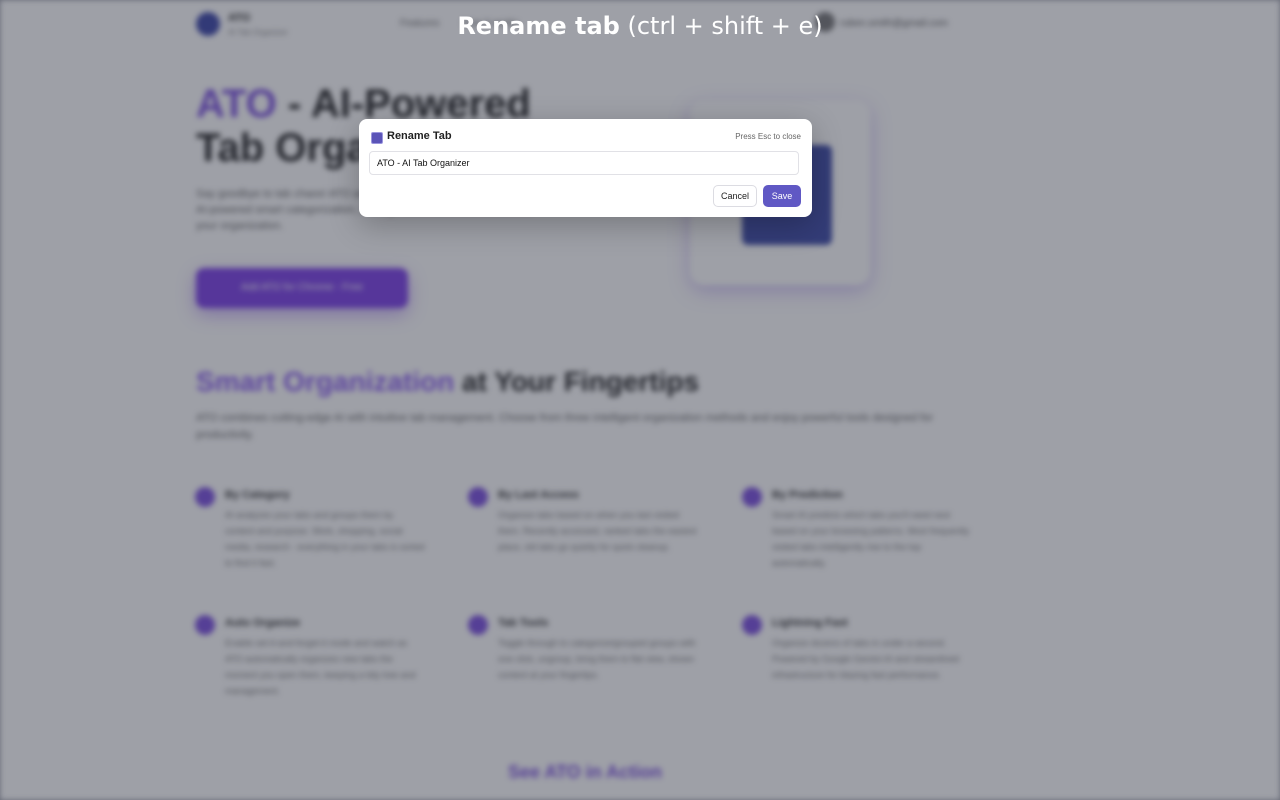  Describe the element at coordinates (735, 196) in the screenshot. I see `cancel-button: Cancel` at that location.